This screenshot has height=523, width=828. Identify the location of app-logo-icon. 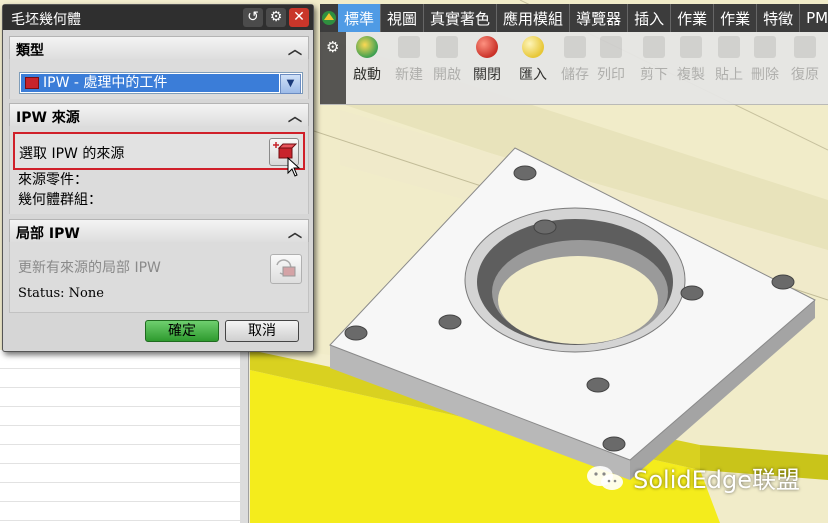
(329, 18).